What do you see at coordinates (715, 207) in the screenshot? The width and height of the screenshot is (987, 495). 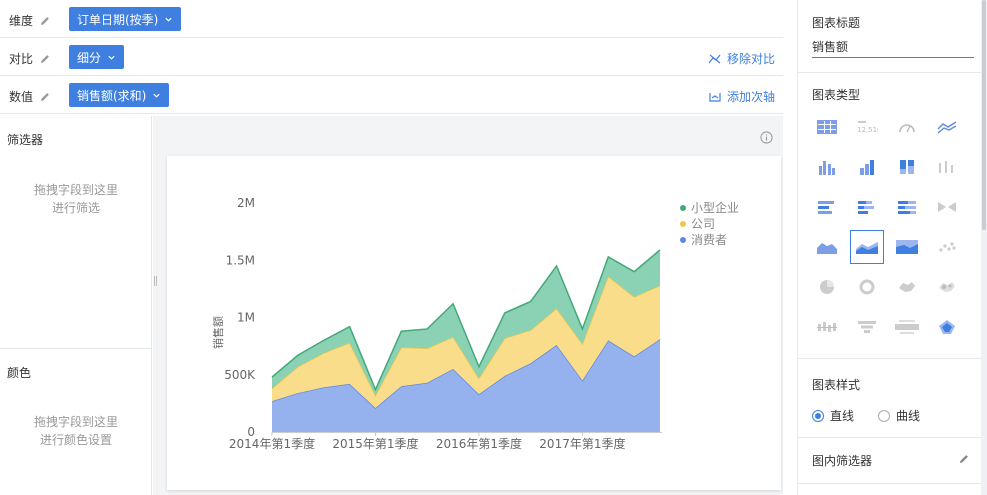 I see `legend-label: 小型企业` at bounding box center [715, 207].